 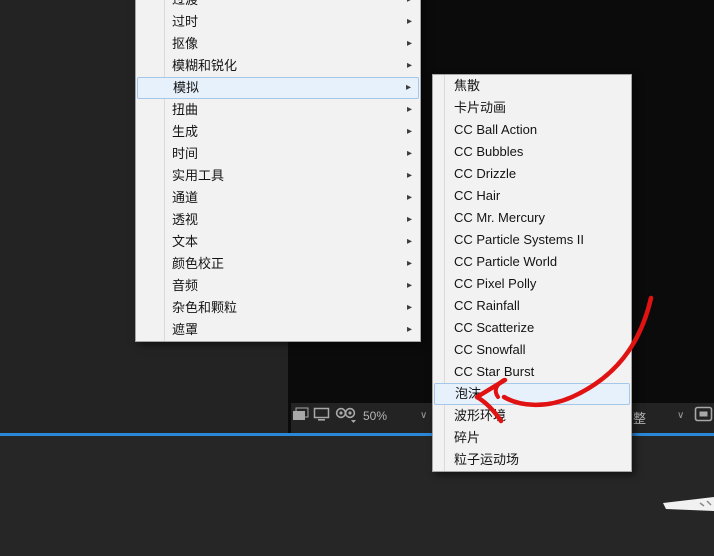 What do you see at coordinates (278, 66) in the screenshot?
I see `menu-item-blur-sharpen: 模糊和锐化 ▸` at bounding box center [278, 66].